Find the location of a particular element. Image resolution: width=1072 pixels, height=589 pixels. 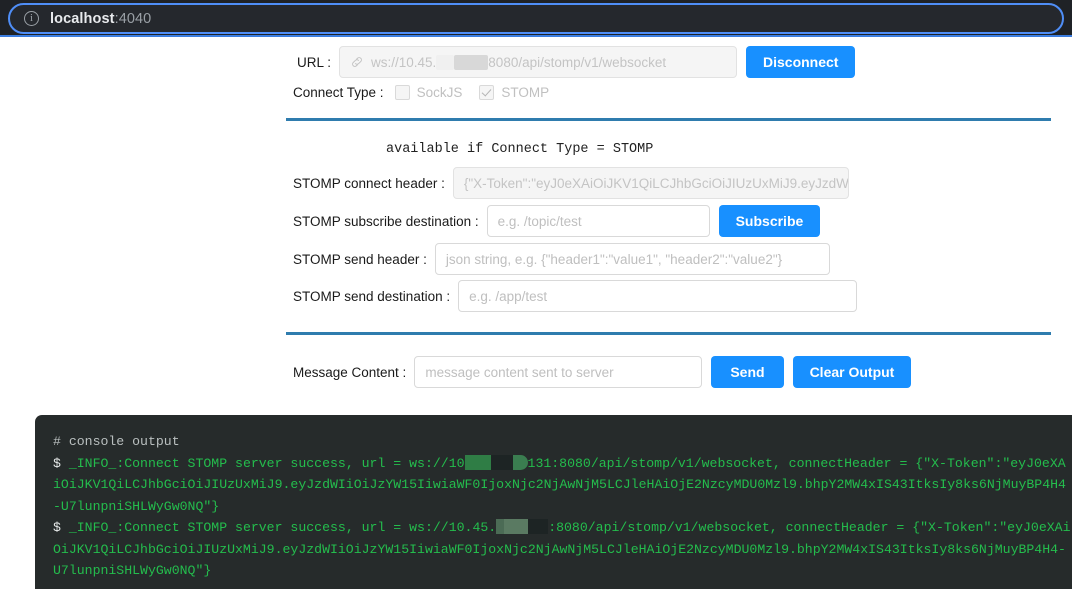

message-content-input: message content sent to server is located at coordinates (558, 372).